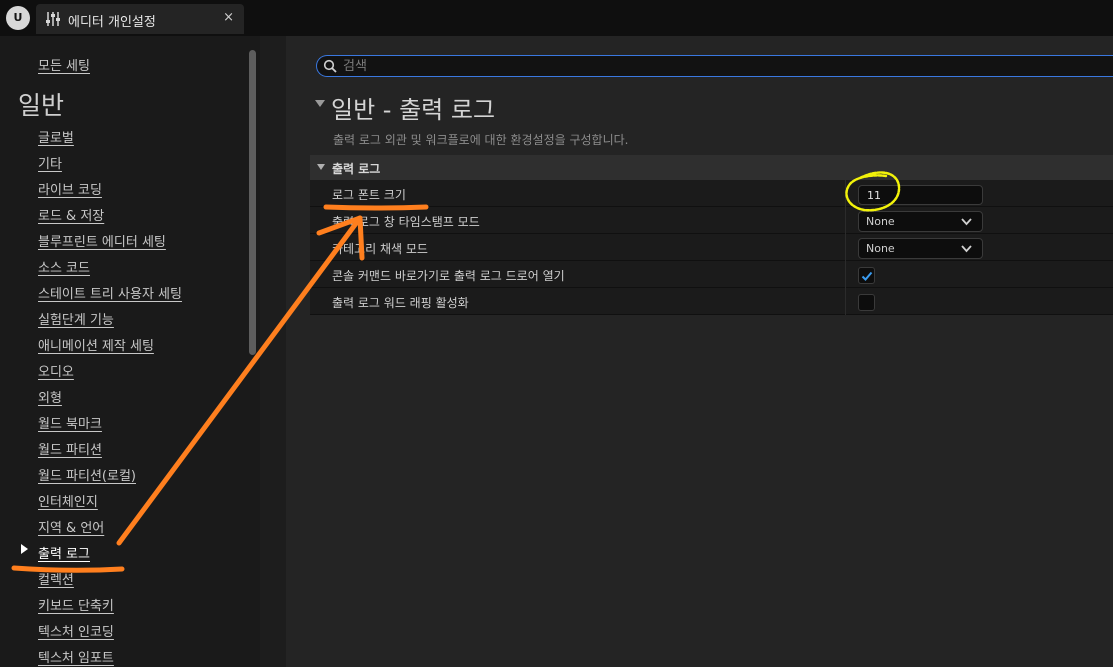 Image resolution: width=1113 pixels, height=667 pixels. I want to click on sidebar-item: 실험단계 기능, so click(76, 318).